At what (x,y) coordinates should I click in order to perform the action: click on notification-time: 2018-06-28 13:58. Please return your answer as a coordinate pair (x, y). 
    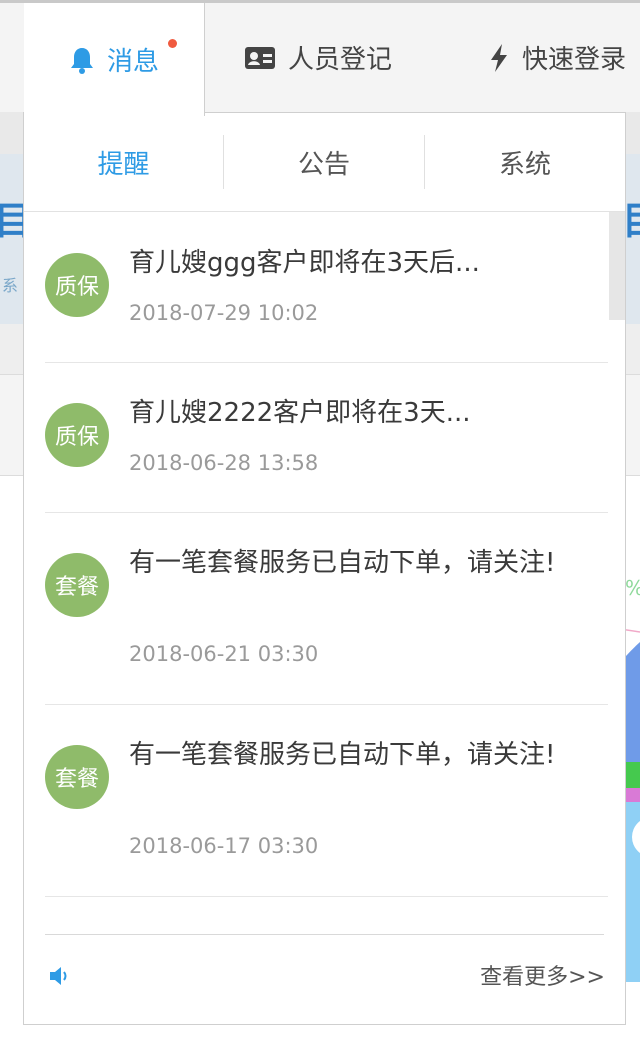
    Looking at the image, I should click on (224, 463).